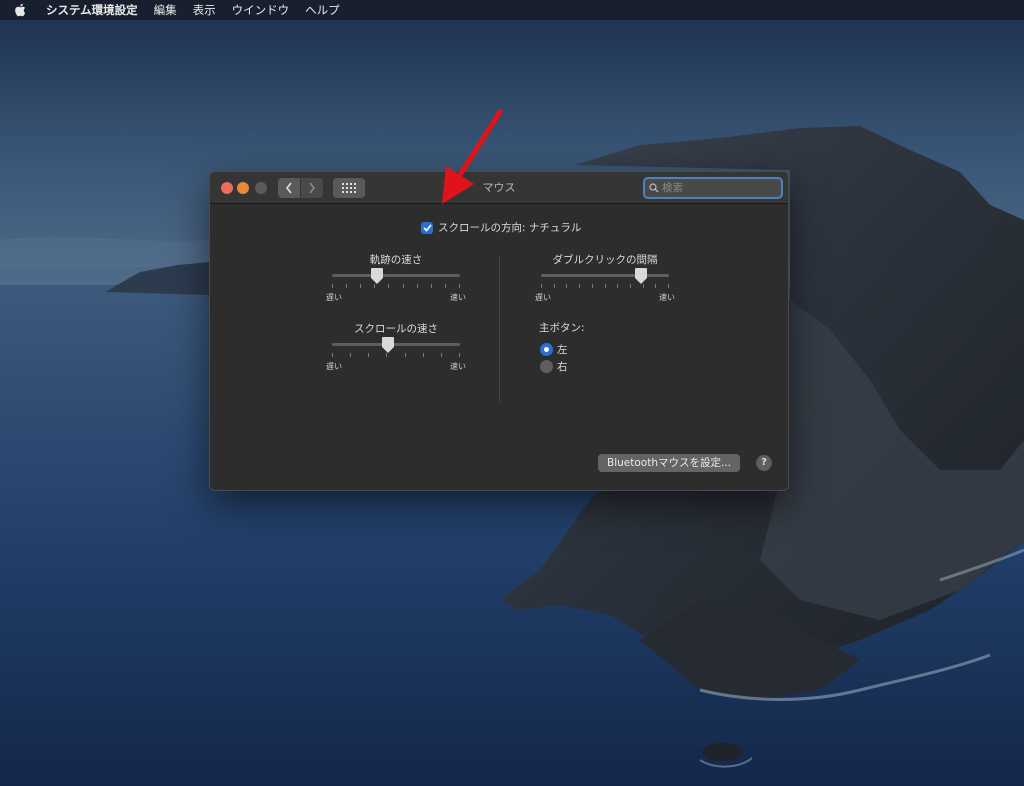 The image size is (1024, 786). What do you see at coordinates (562, 328) in the screenshot?
I see `primary-button-title: 主ボタン:` at bounding box center [562, 328].